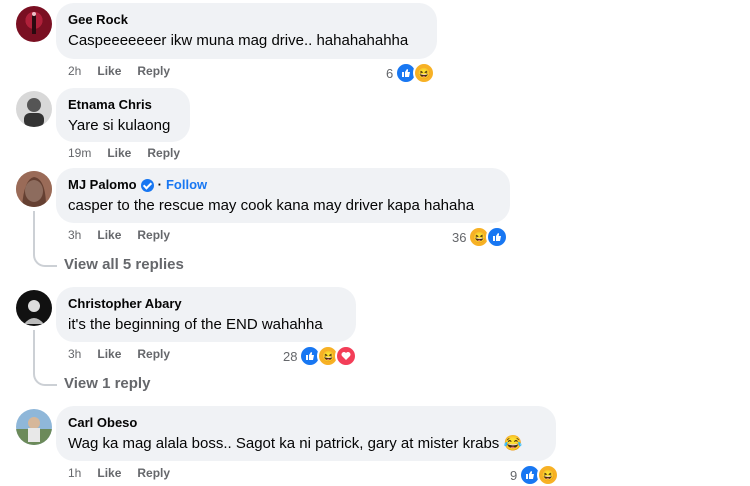 The width and height of the screenshot is (750, 486). What do you see at coordinates (195, 324) in the screenshot?
I see `comment-text: it's the beginning of the END wahahha` at bounding box center [195, 324].